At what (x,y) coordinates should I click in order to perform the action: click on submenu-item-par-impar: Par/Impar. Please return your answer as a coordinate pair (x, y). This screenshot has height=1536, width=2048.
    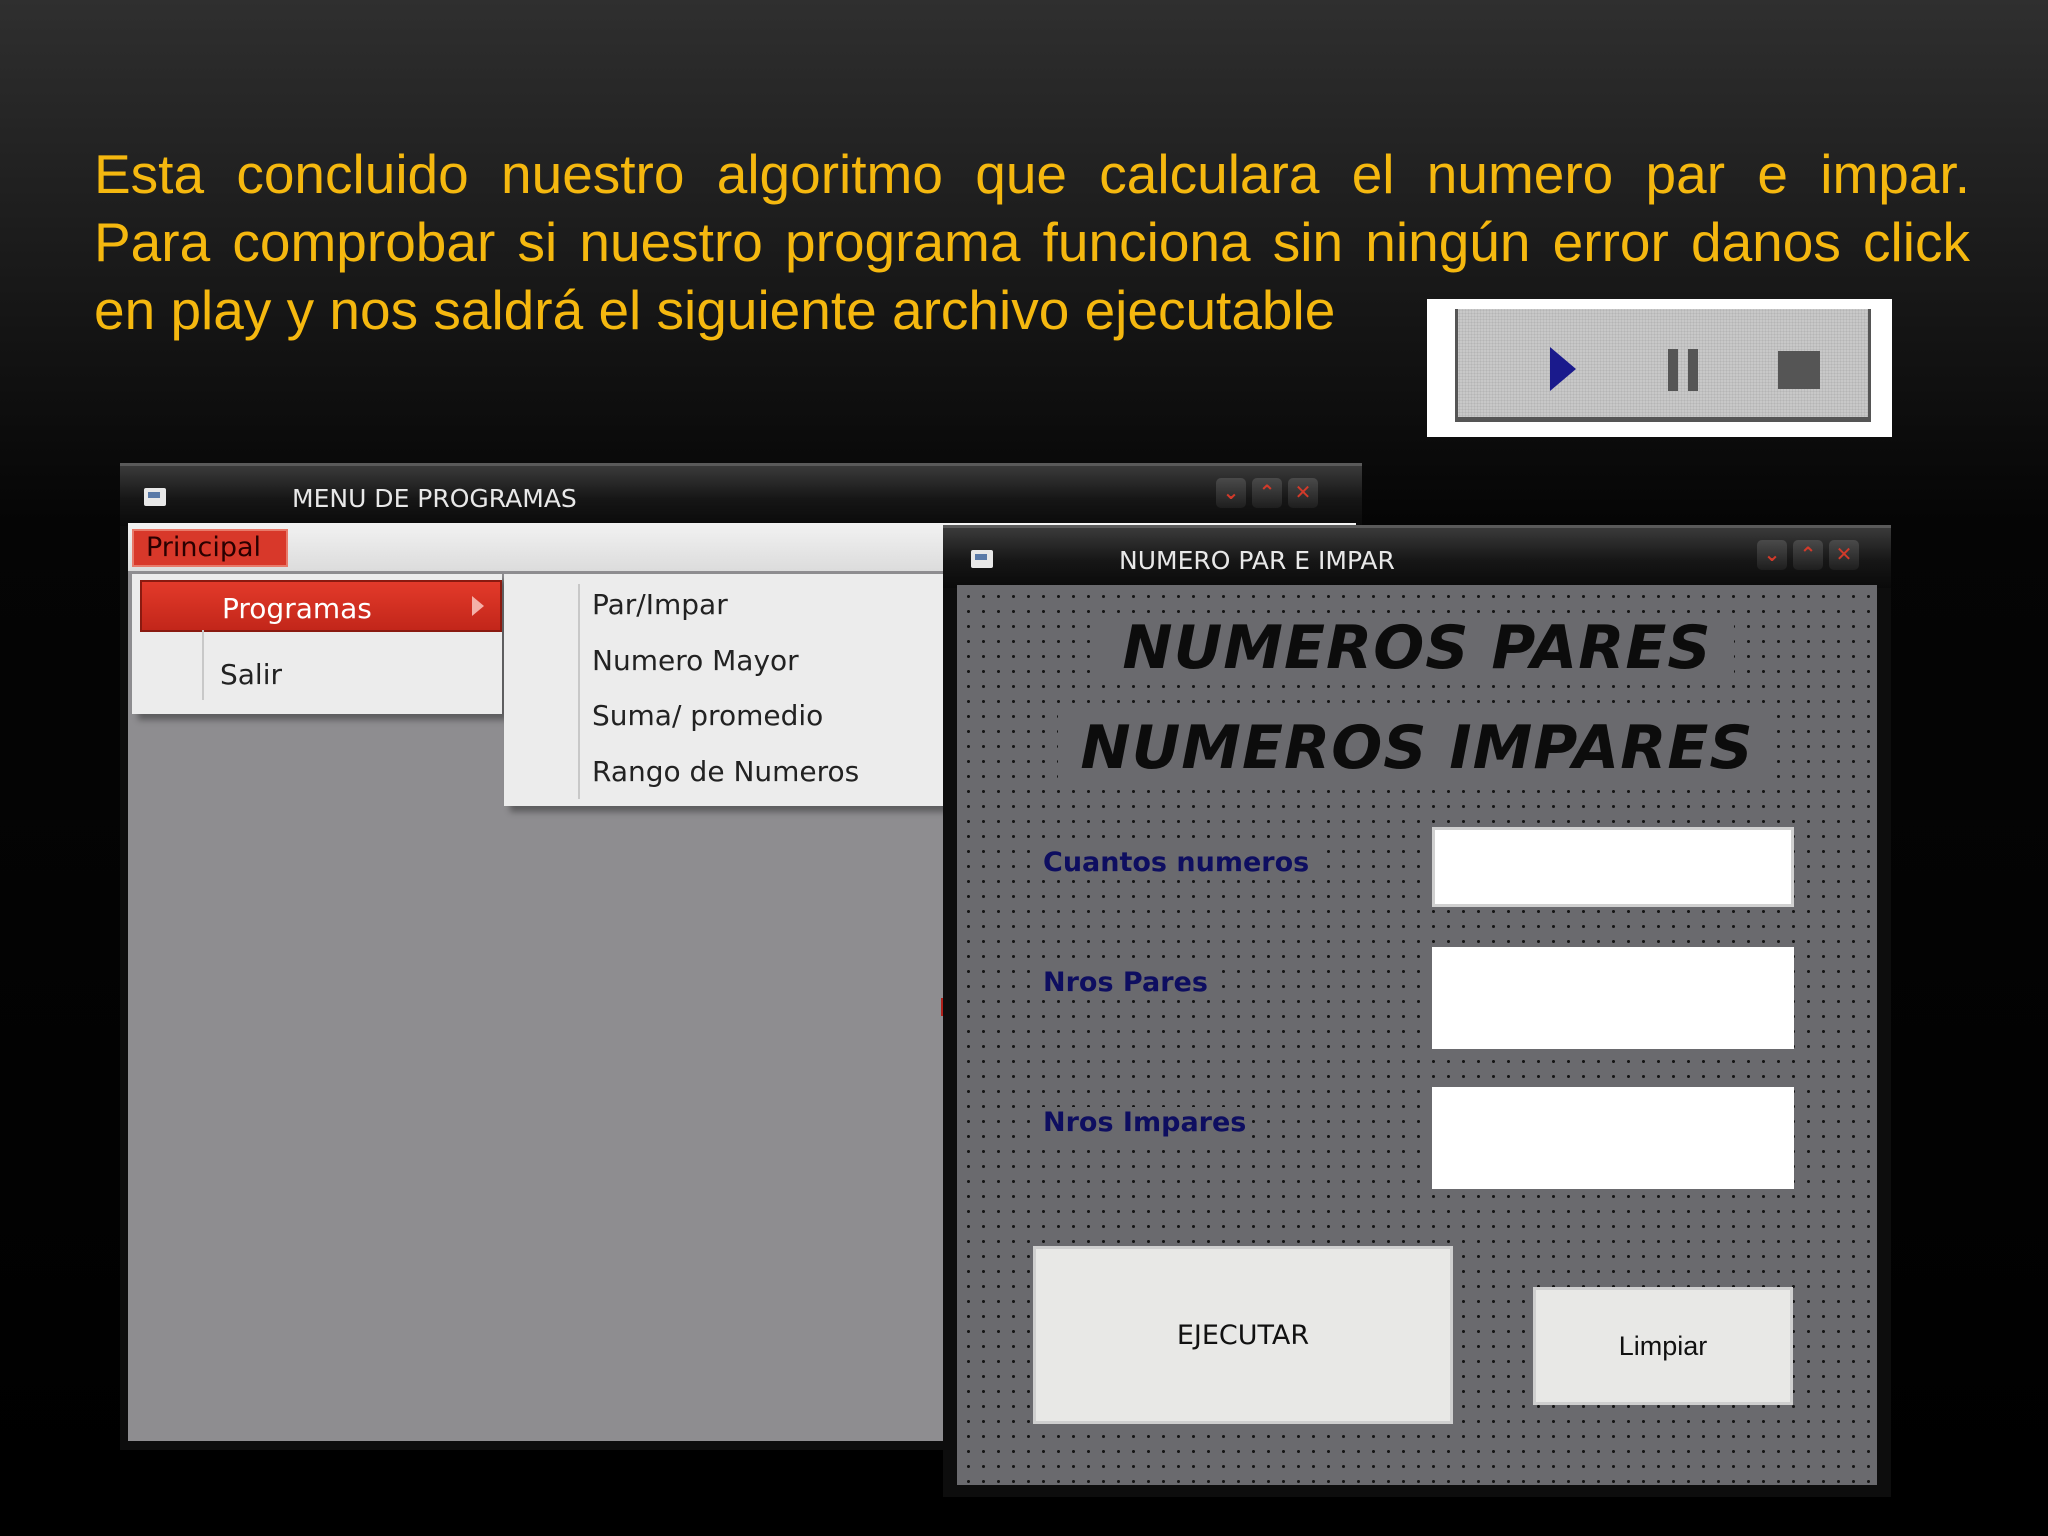
    Looking at the image, I should click on (660, 604).